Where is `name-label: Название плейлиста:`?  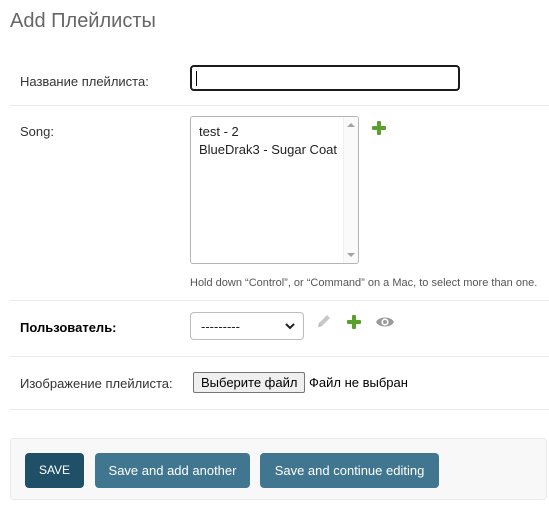 name-label: Название плейлиста: is located at coordinates (84, 81).